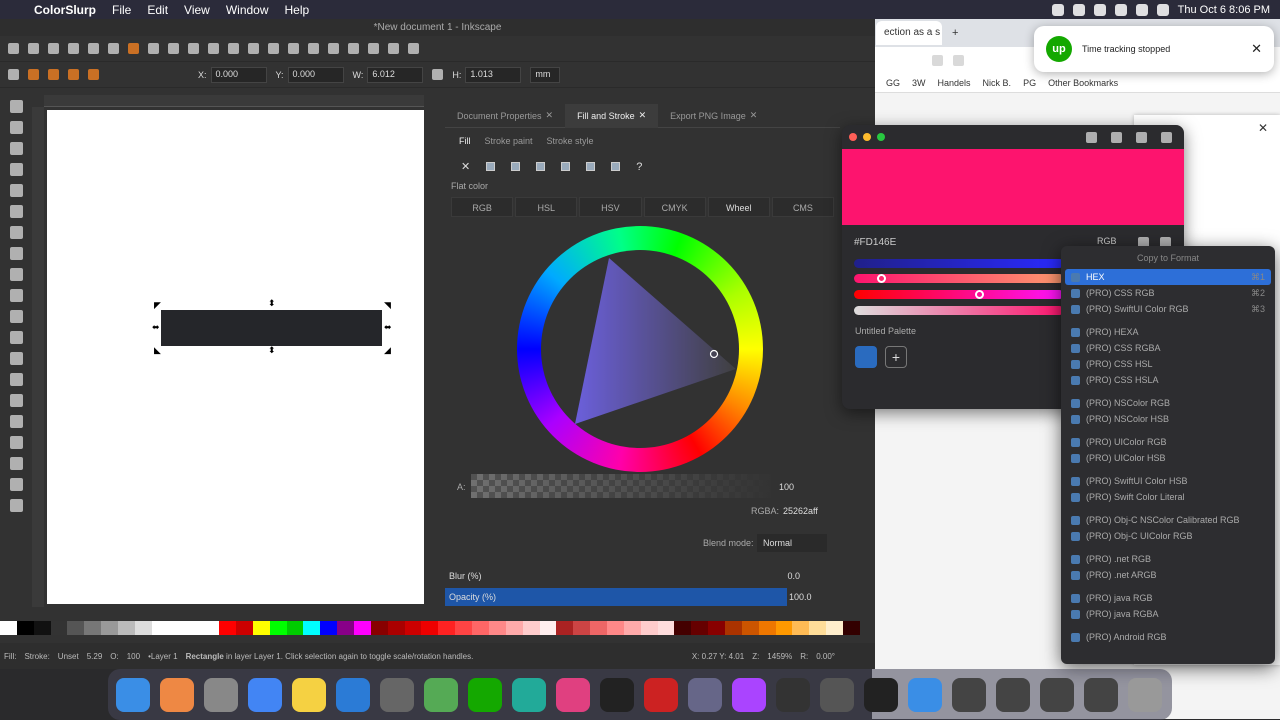 The width and height of the screenshot is (1280, 720). Describe the element at coordinates (591, 166) in the screenshot. I see `pattern-icon` at that location.